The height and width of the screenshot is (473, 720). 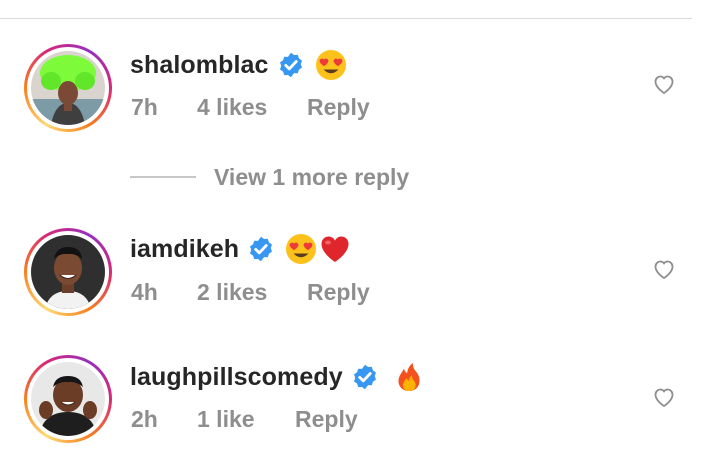 What do you see at coordinates (144, 419) in the screenshot?
I see `comment-time: 2h` at bounding box center [144, 419].